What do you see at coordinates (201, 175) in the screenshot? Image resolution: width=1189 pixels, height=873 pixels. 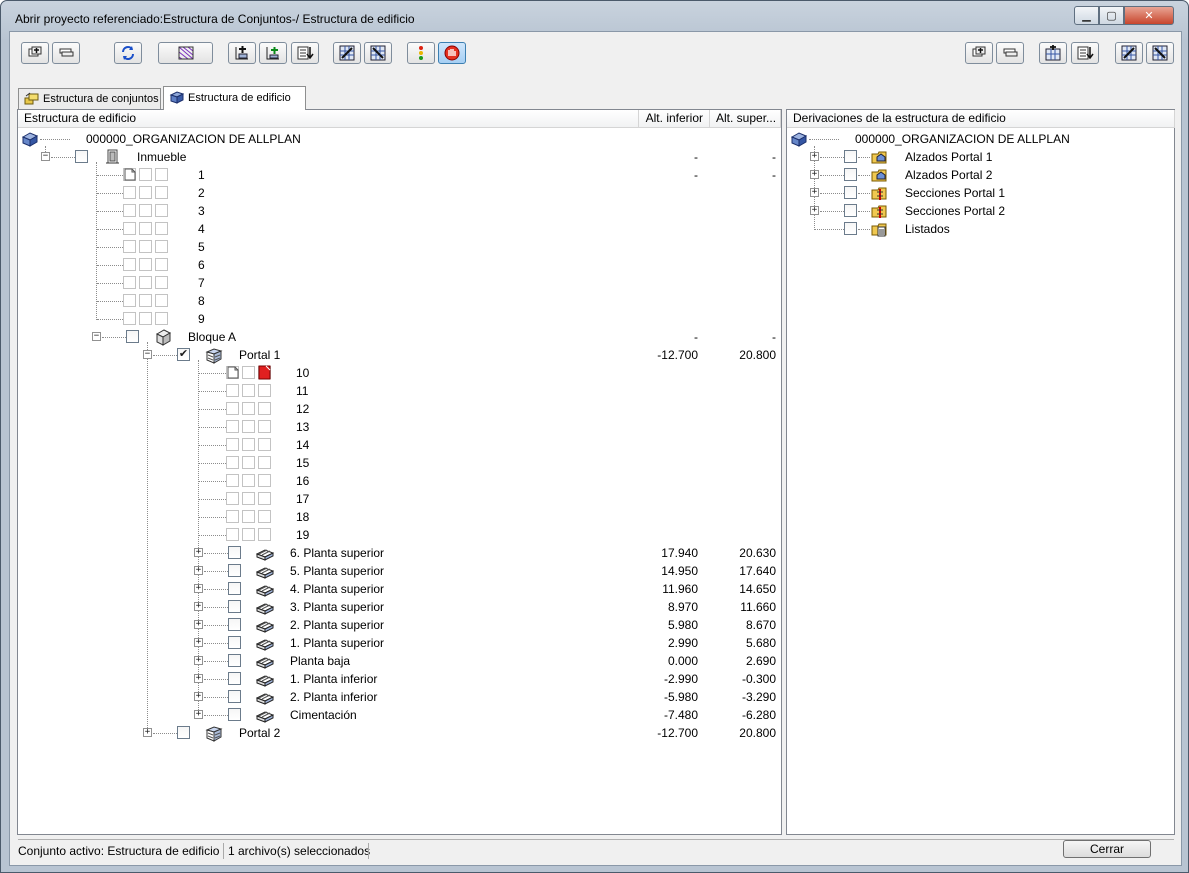 I see `file-number: 1` at bounding box center [201, 175].